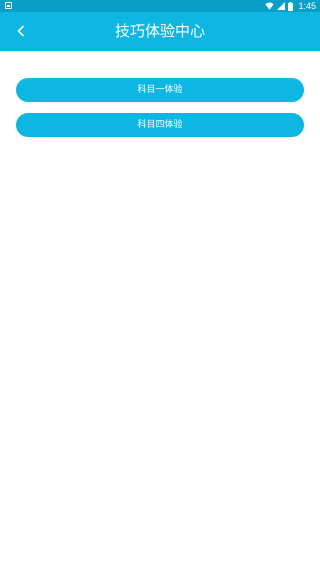 This screenshot has height=569, width=320. What do you see at coordinates (281, 6) in the screenshot?
I see `signal-icon` at bounding box center [281, 6].